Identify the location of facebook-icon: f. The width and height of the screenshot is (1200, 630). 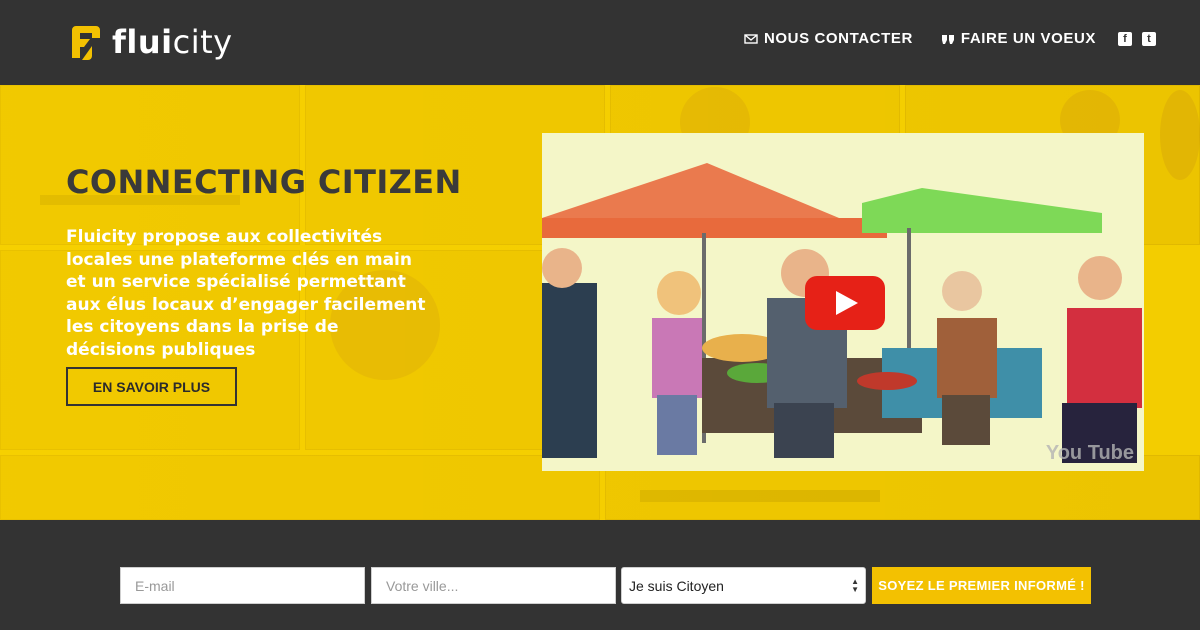
(1125, 38).